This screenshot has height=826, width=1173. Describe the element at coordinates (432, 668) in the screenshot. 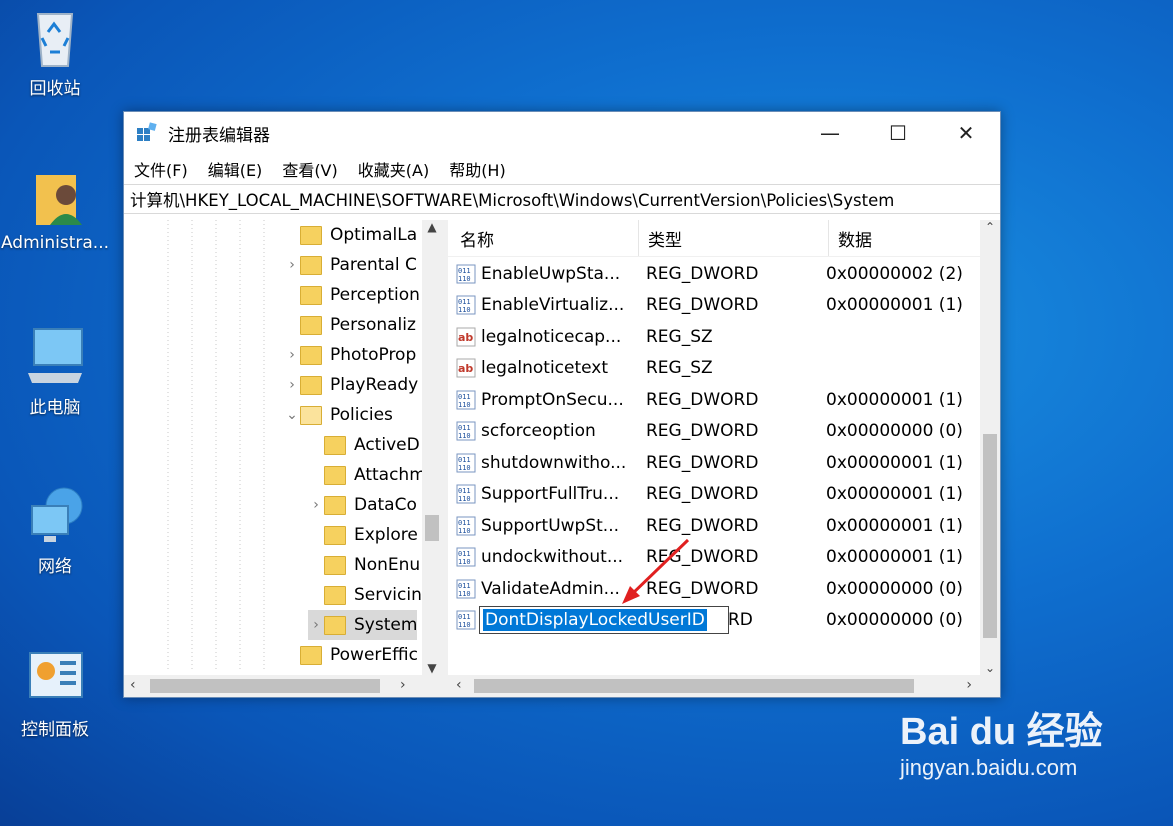

I see `scroll-down-icon: ▼` at that location.